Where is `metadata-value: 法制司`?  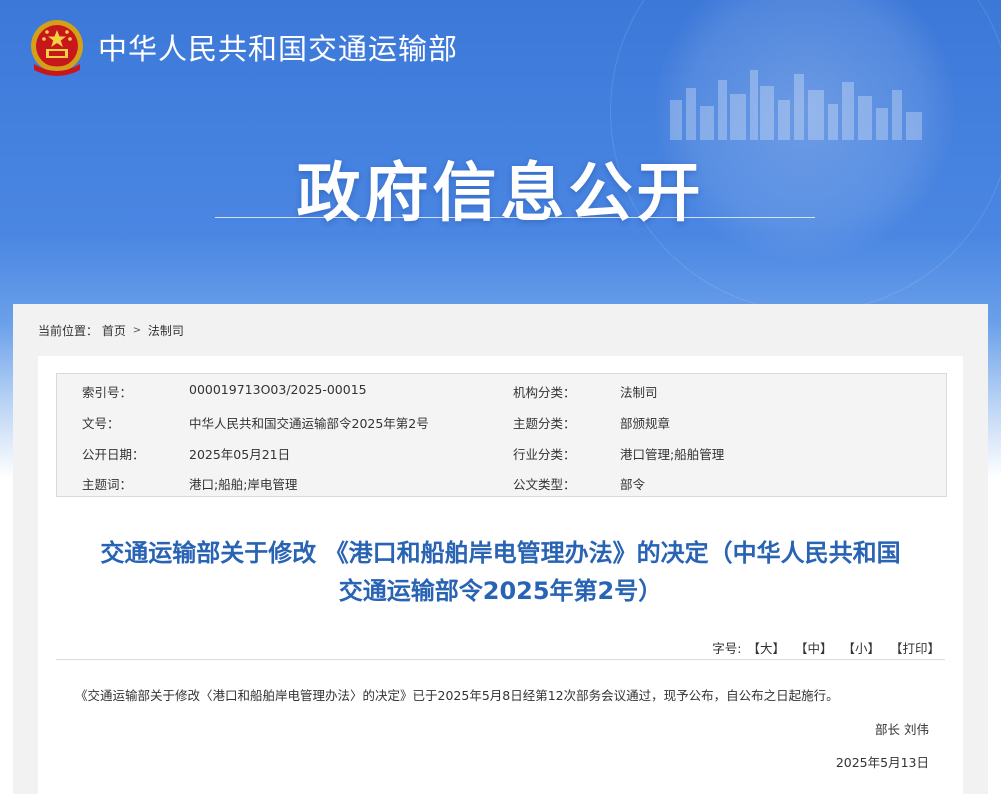
metadata-value: 法制司 is located at coordinates (639, 392).